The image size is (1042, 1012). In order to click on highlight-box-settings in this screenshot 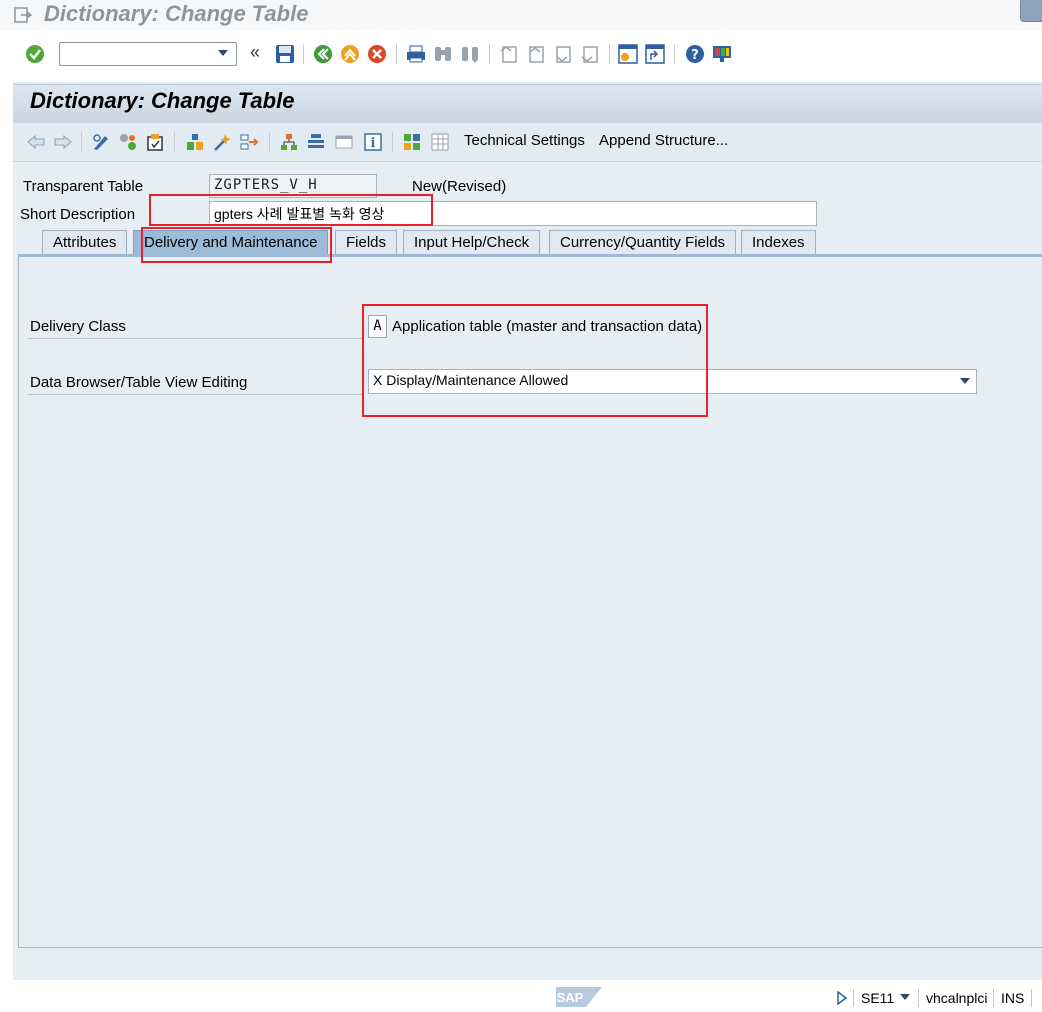, I will do `click(535, 360)`.